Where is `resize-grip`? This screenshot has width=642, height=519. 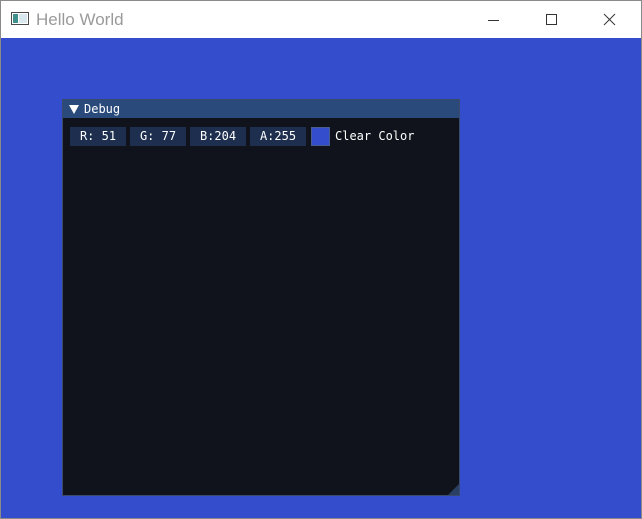
resize-grip is located at coordinates (453, 489).